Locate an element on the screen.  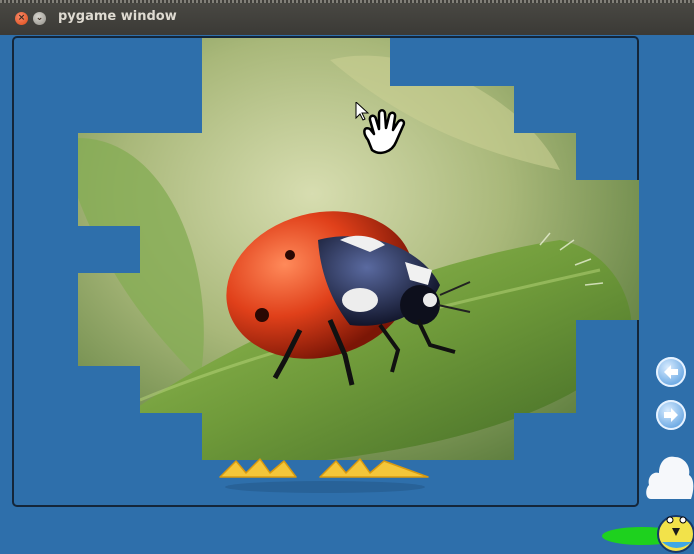
arrow-left-icon is located at coordinates (671, 372).